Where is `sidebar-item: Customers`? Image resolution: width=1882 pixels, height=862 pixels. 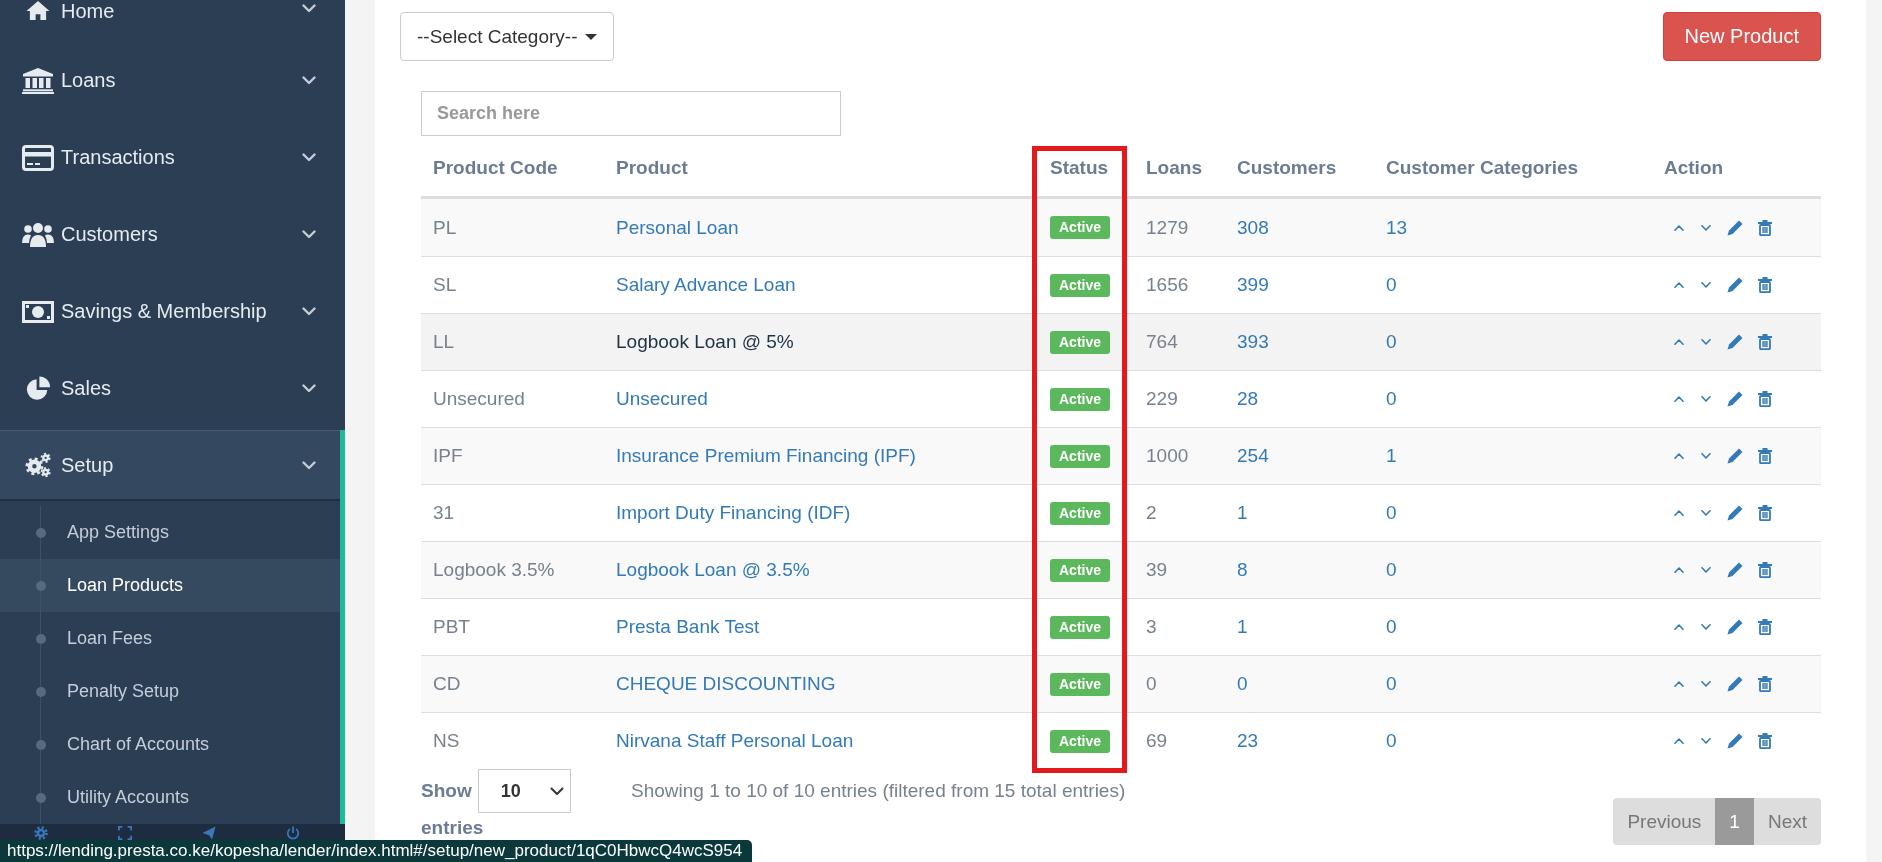 sidebar-item: Customers is located at coordinates (172, 234).